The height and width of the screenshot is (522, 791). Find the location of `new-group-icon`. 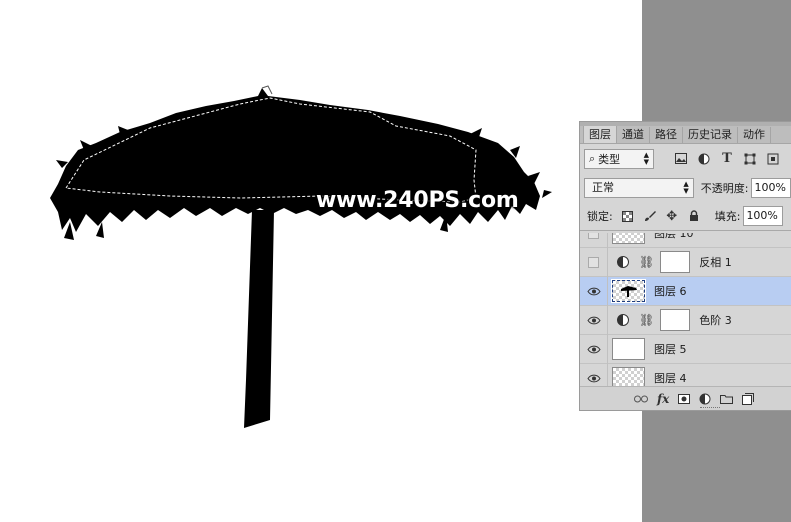

new-group-icon is located at coordinates (727, 399).